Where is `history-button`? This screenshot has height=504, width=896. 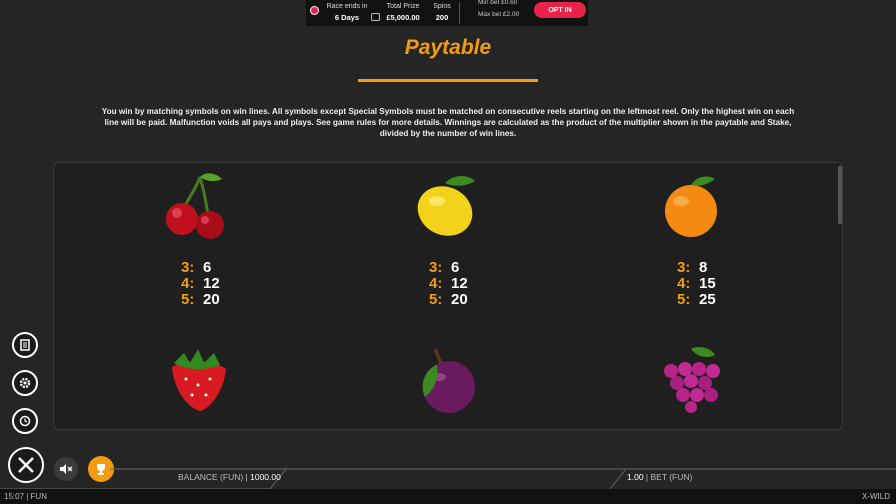 history-button is located at coordinates (25, 421).